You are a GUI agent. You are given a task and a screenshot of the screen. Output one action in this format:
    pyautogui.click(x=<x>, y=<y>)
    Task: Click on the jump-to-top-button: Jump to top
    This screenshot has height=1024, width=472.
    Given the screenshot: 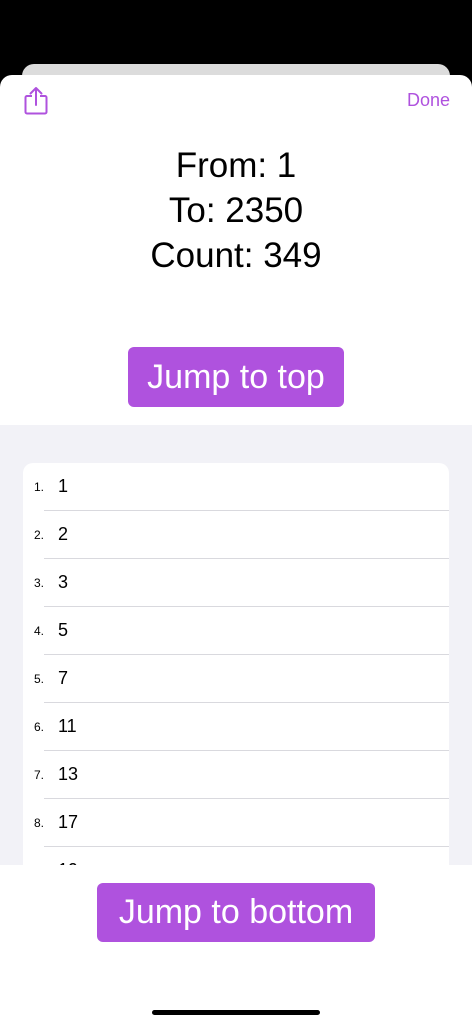 What is the action you would take?
    pyautogui.click(x=236, y=377)
    